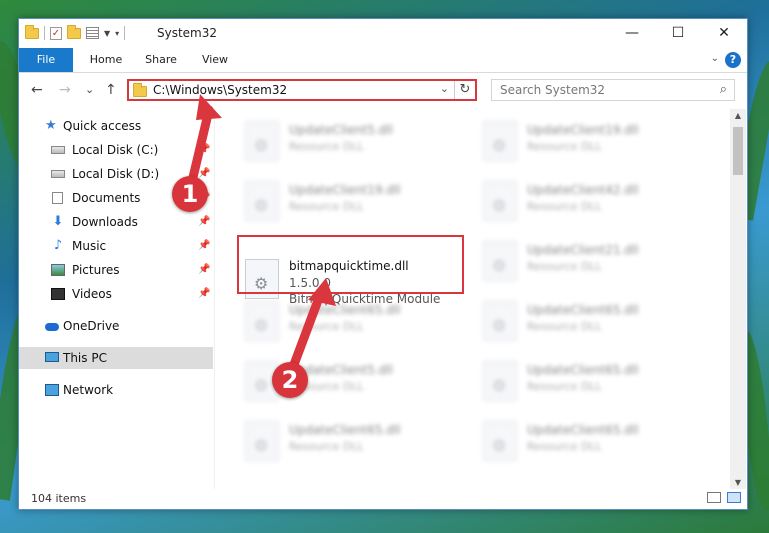 The width and height of the screenshot is (769, 533). Describe the element at coordinates (738, 299) in the screenshot. I see `vertical-scrollbar: ▲ ▼` at that location.